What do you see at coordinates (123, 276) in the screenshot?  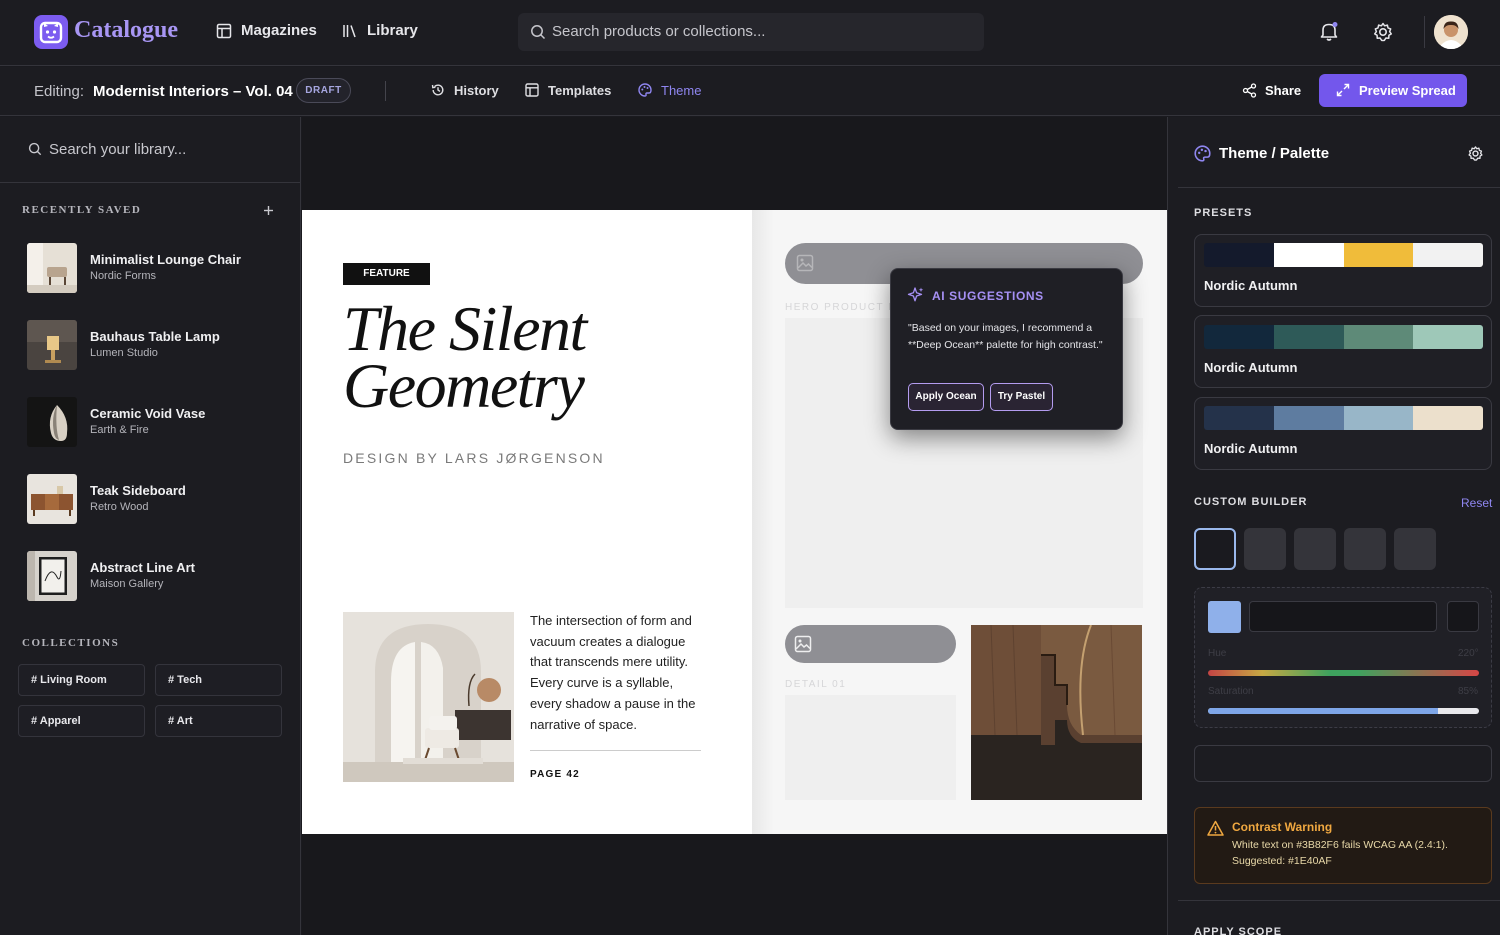 I see `list-item-subtitle: Nordic Forms` at bounding box center [123, 276].